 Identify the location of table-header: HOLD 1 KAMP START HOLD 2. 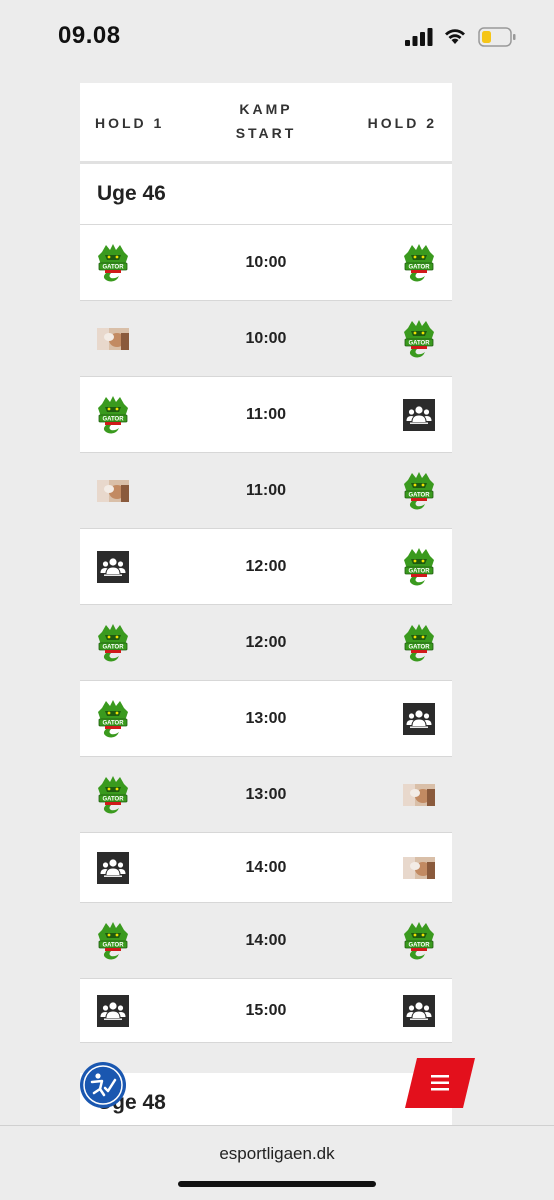
(266, 123).